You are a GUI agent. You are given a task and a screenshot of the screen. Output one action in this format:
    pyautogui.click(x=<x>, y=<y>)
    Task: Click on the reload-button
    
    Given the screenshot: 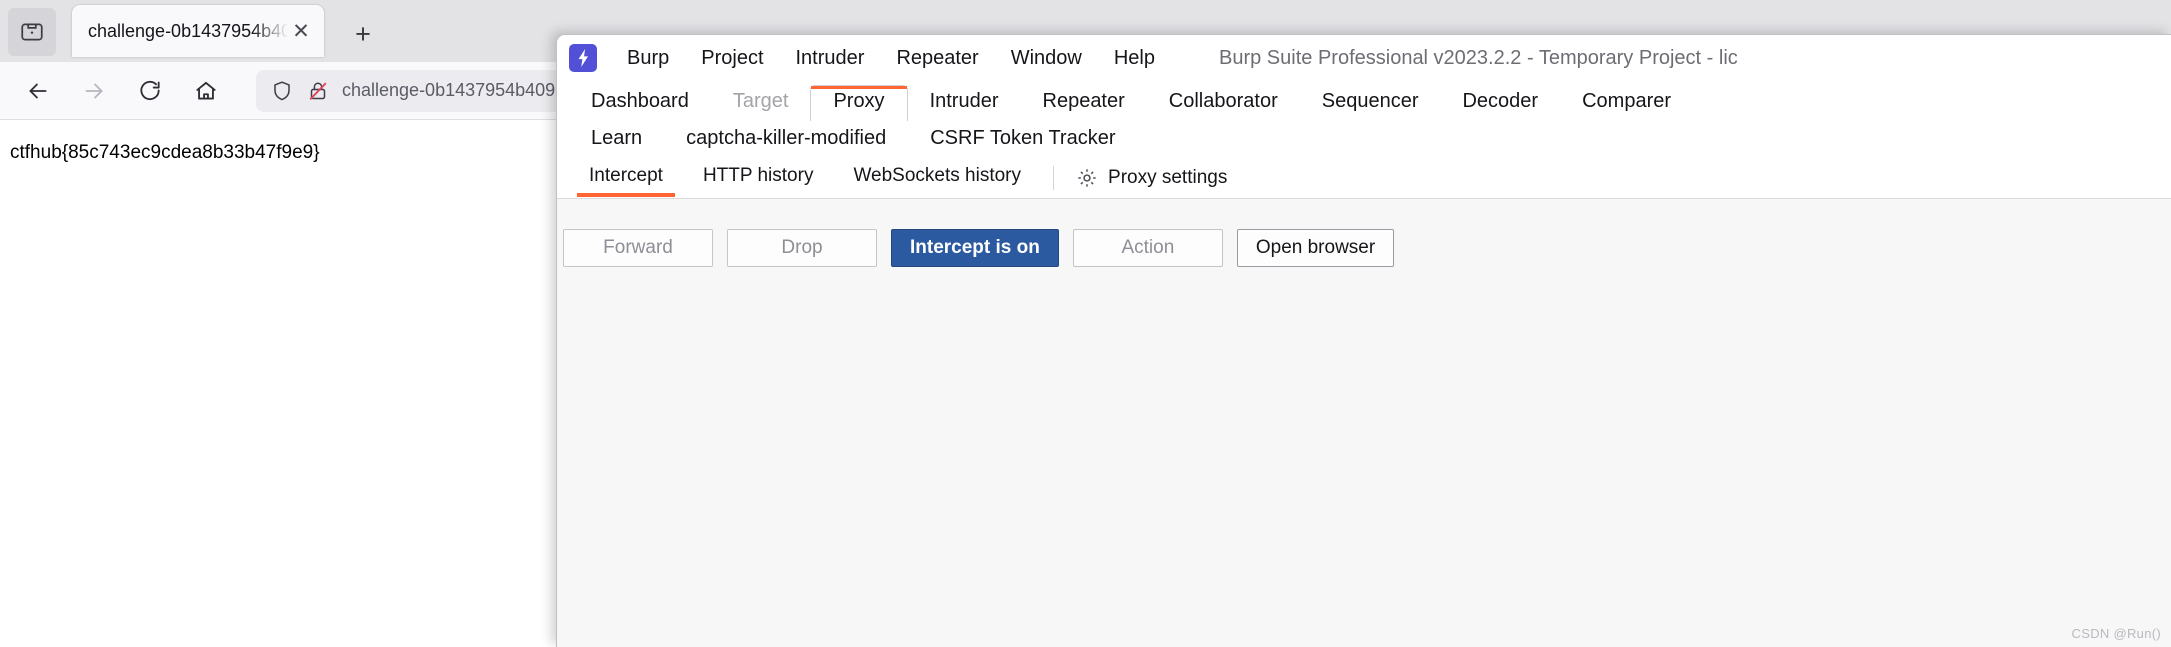 What is the action you would take?
    pyautogui.click(x=150, y=91)
    